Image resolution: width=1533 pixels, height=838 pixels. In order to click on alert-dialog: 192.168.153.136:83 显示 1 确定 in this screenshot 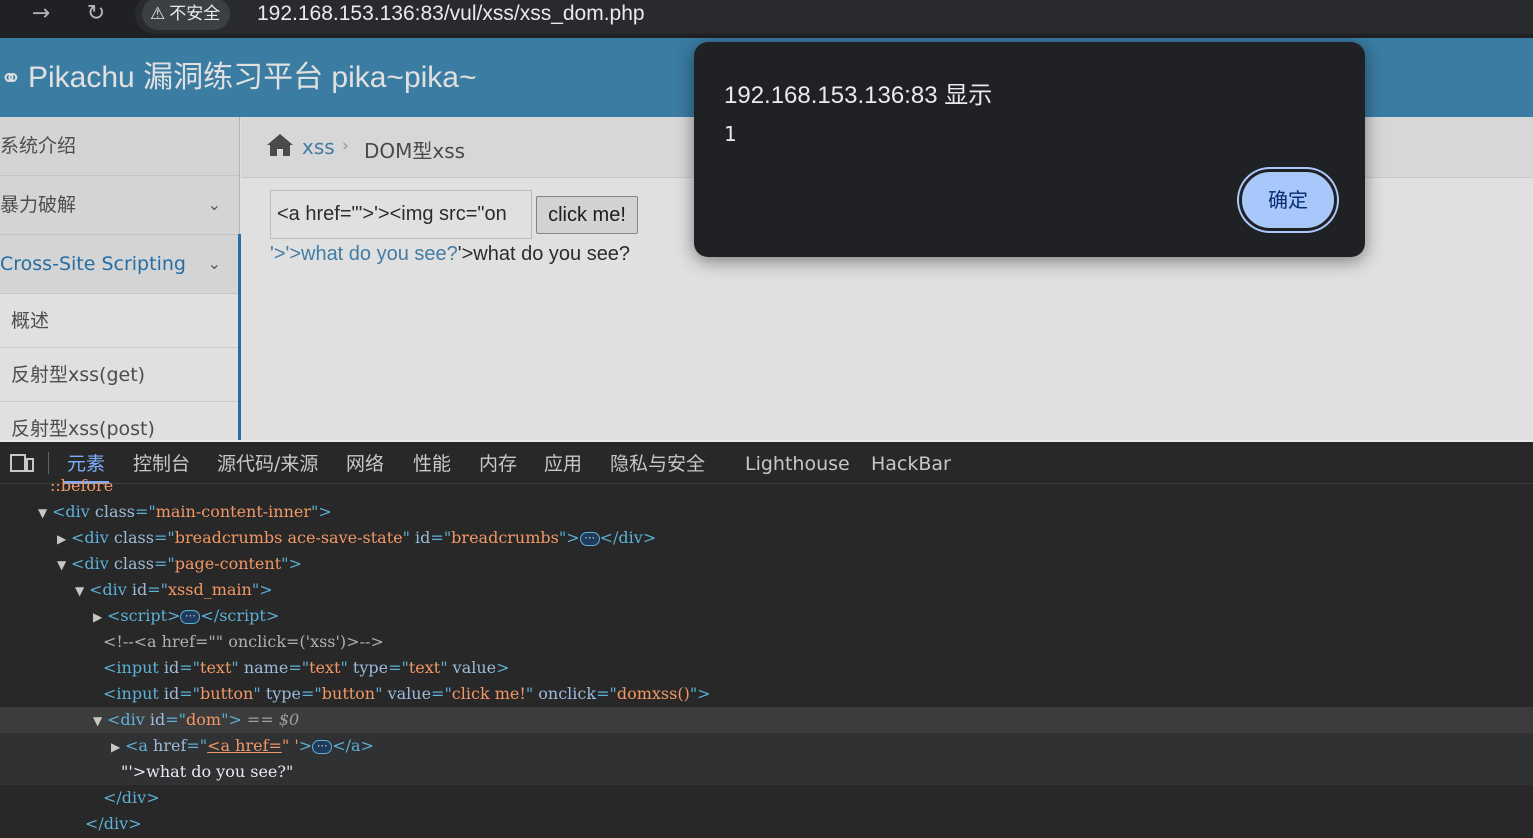, I will do `click(1029, 149)`.